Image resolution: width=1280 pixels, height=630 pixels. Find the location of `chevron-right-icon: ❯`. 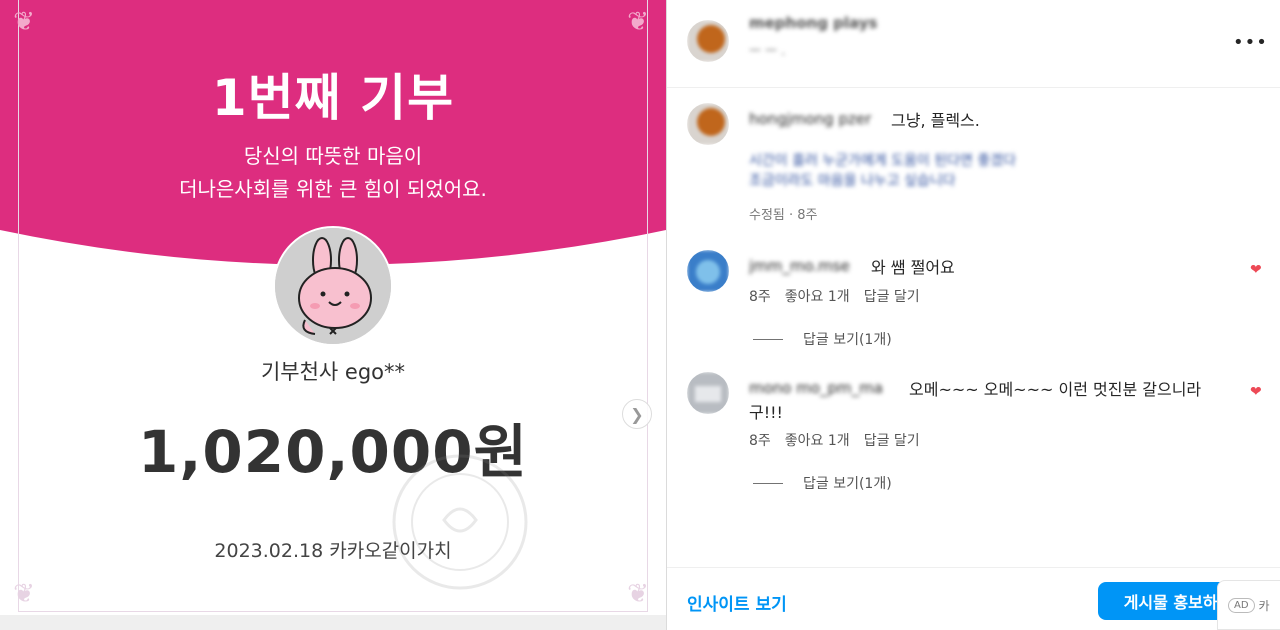

chevron-right-icon: ❯ is located at coordinates (637, 414).